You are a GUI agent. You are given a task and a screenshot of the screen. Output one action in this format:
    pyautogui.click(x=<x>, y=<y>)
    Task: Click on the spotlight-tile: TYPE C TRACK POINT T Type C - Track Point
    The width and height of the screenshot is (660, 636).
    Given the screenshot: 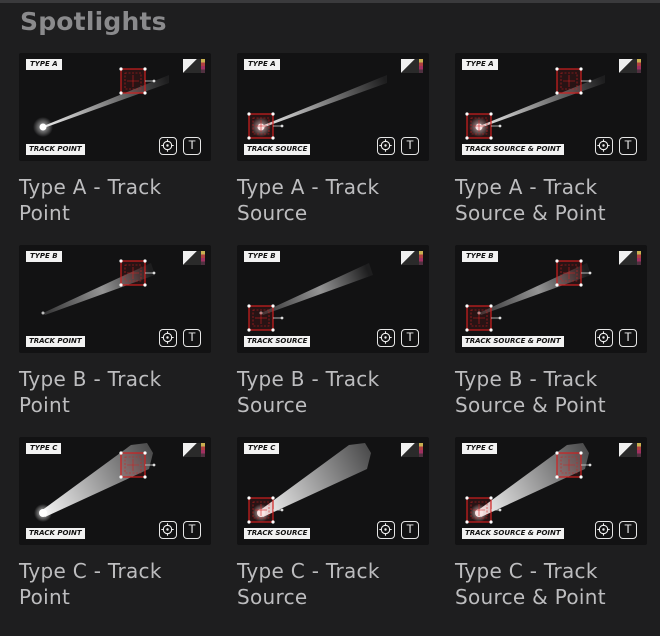 What is the action you would take?
    pyautogui.click(x=115, y=533)
    